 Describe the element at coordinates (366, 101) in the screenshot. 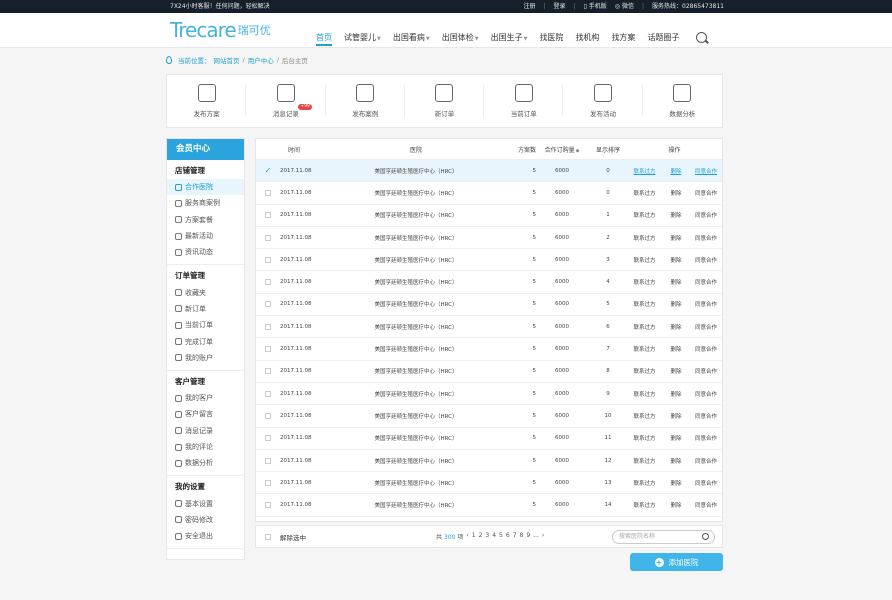

I see `quick-action: 发布案例` at that location.